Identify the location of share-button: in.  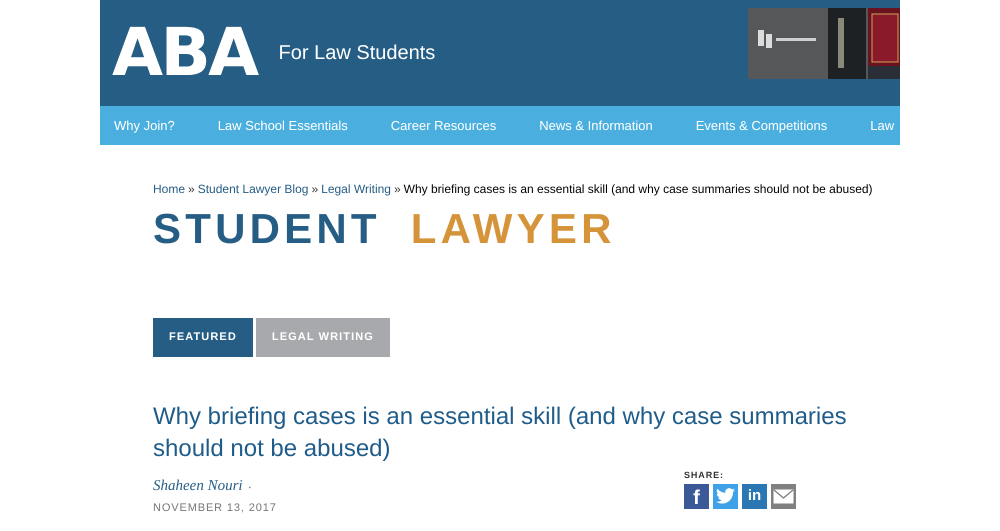
(754, 496).